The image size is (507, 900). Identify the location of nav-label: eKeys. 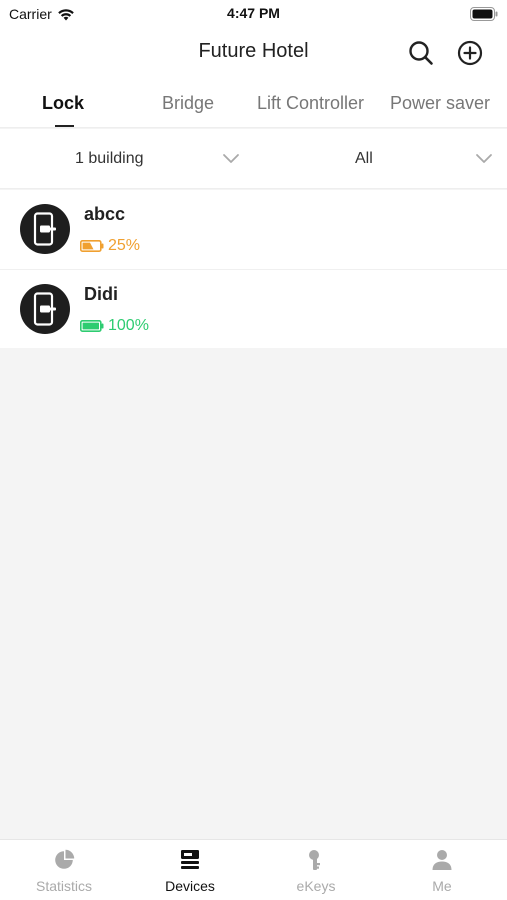
(316, 886).